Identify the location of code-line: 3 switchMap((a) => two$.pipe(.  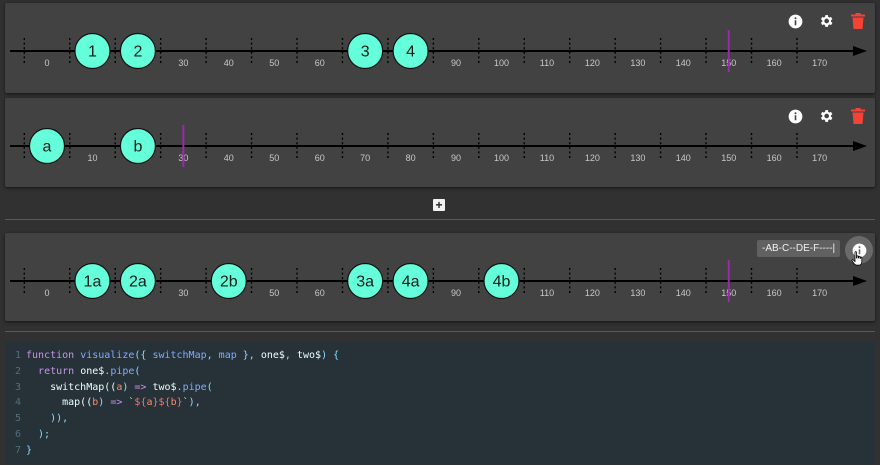
(440, 388).